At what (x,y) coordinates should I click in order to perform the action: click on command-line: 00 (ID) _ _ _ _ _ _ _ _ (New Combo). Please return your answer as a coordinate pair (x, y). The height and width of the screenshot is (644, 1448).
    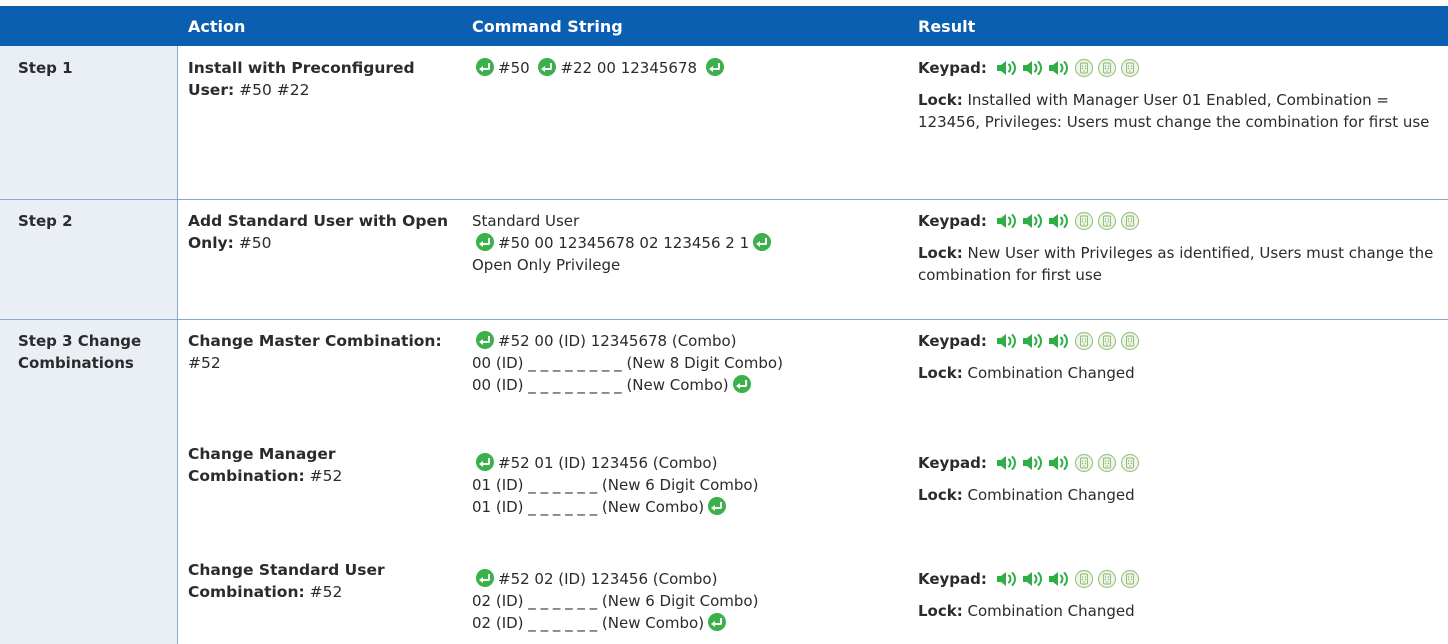
    Looking at the image, I should click on (600, 385).